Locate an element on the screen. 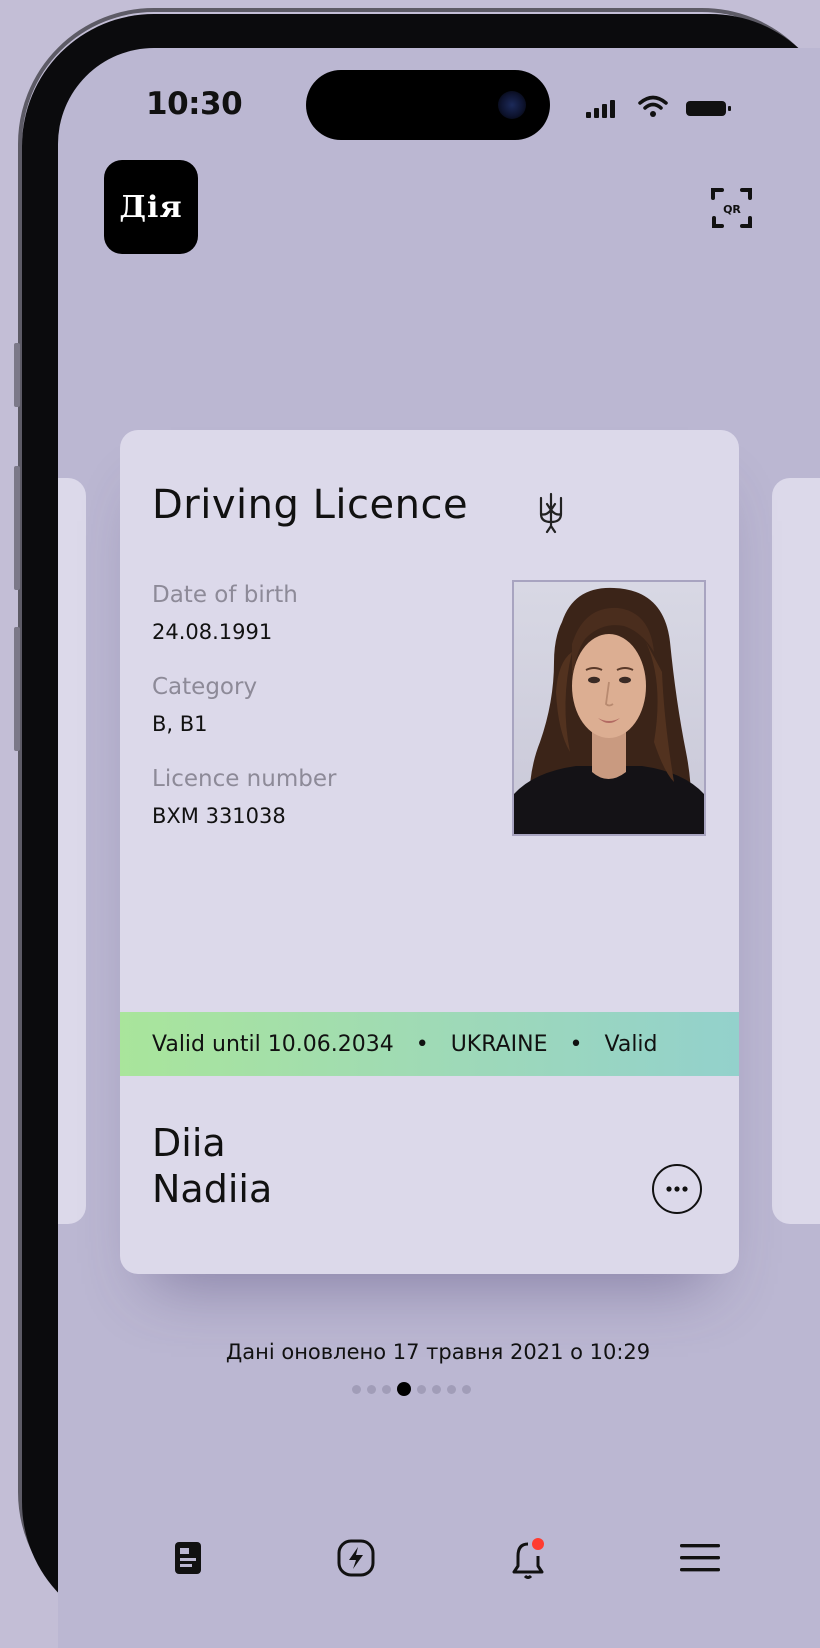 Image resolution: width=820 pixels, height=1648 pixels. valid-until-text-repeat: Valid is located at coordinates (631, 1044).